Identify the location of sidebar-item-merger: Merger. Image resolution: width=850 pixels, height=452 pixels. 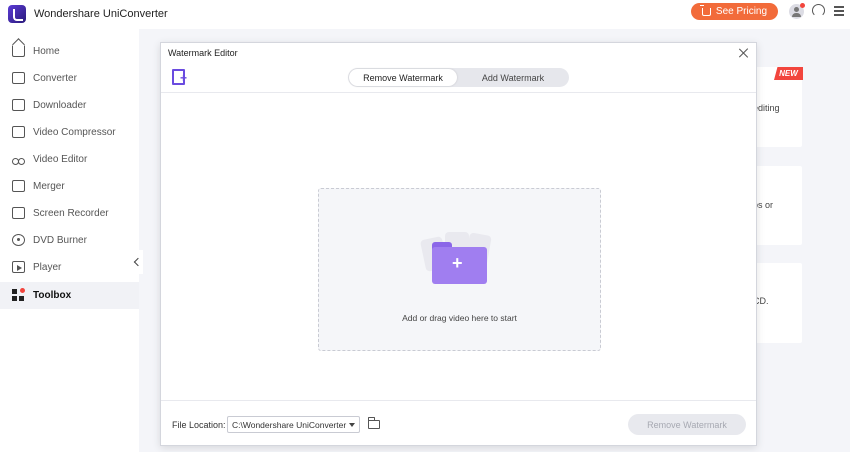
(69, 186).